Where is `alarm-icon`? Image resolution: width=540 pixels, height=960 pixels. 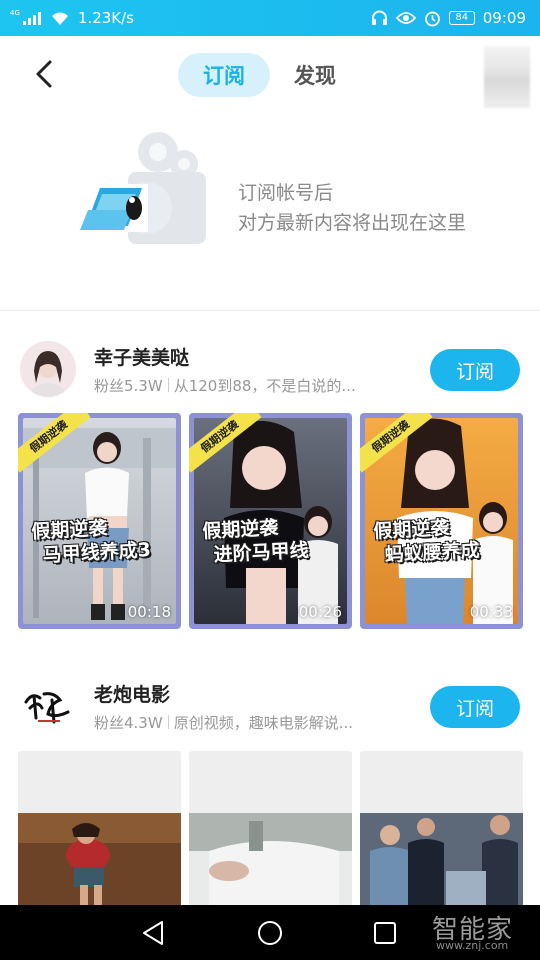
alarm-icon is located at coordinates (432, 18).